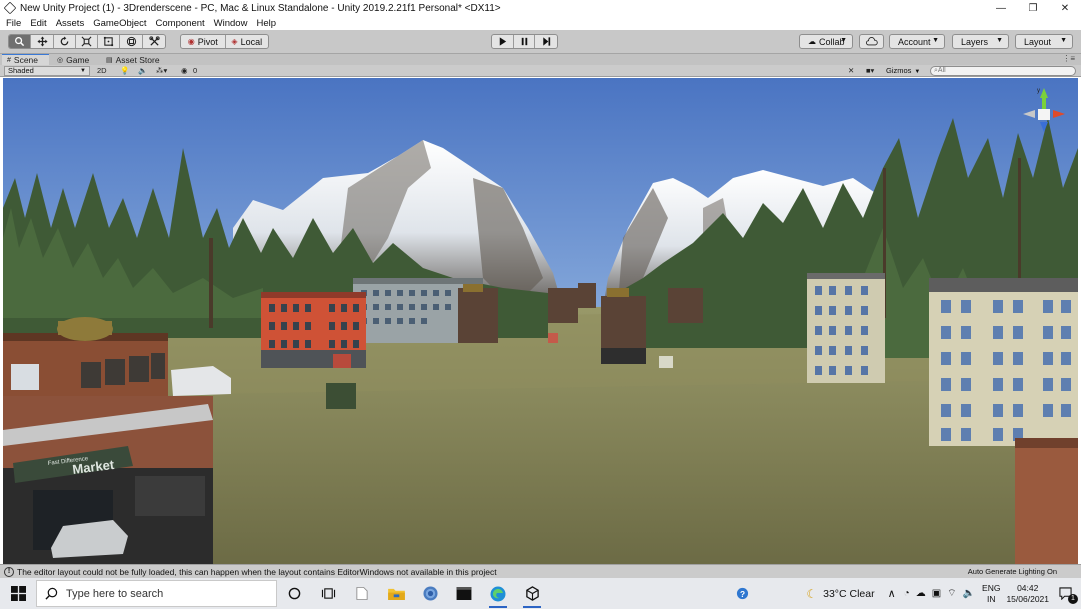 This screenshot has width=1081, height=609. I want to click on maximize-button: ❐, so click(1033, 8).